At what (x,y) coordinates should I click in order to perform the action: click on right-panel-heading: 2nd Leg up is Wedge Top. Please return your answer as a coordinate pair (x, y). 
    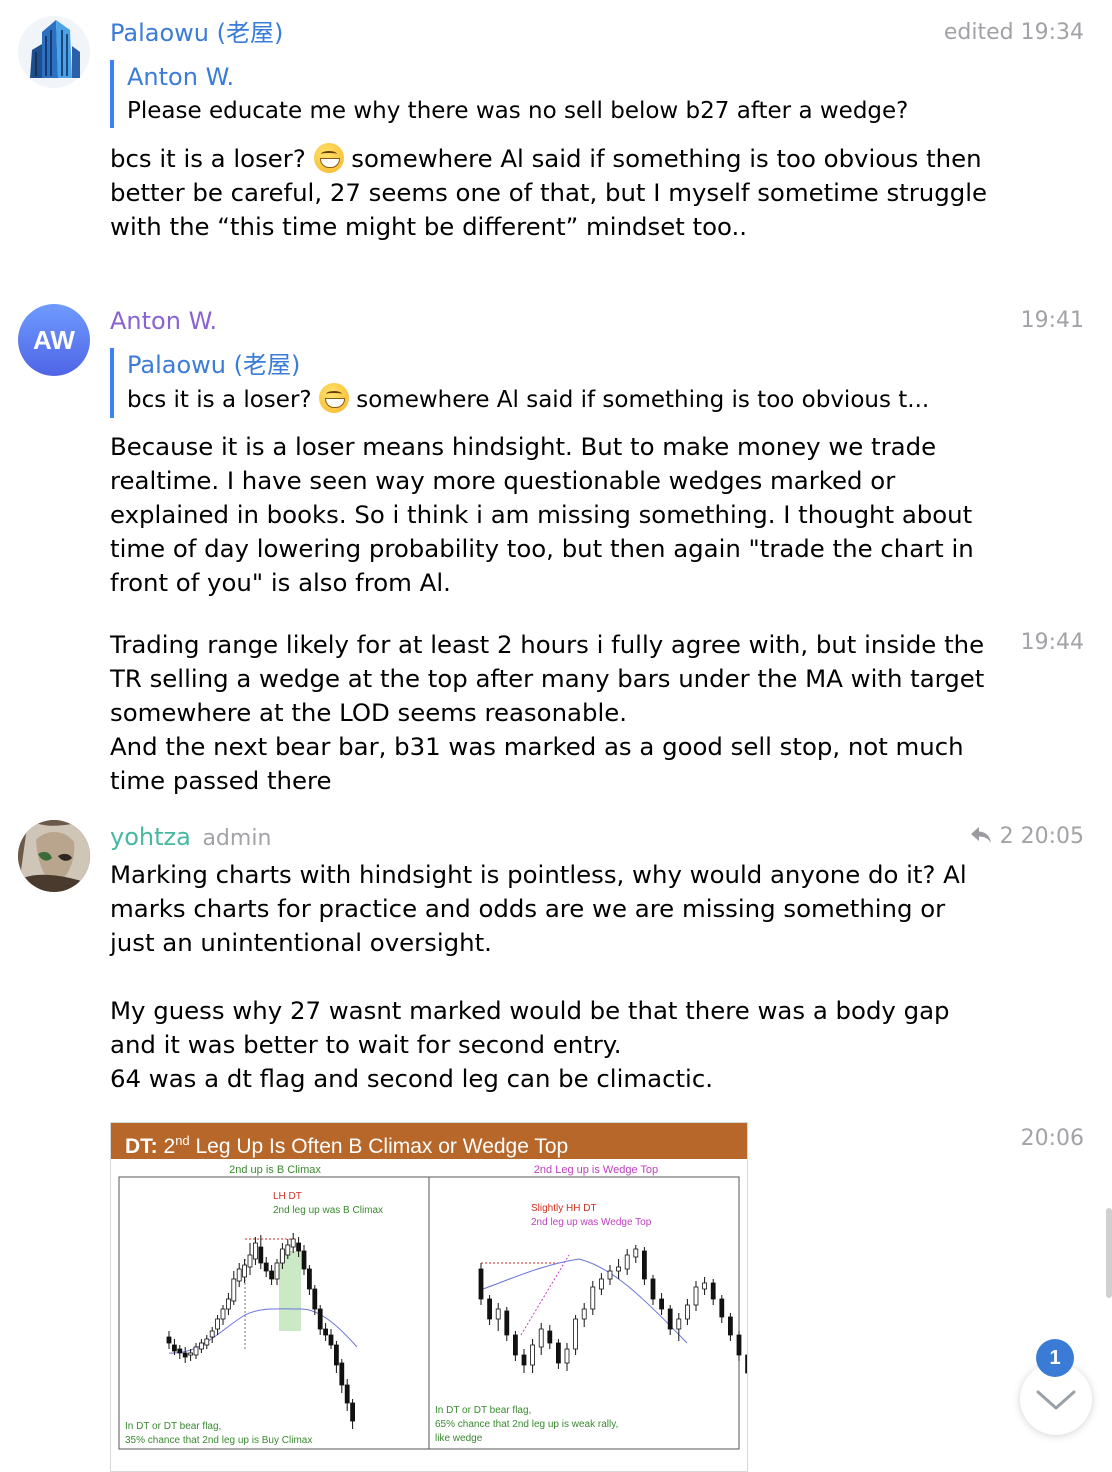
    Looking at the image, I should click on (596, 1170).